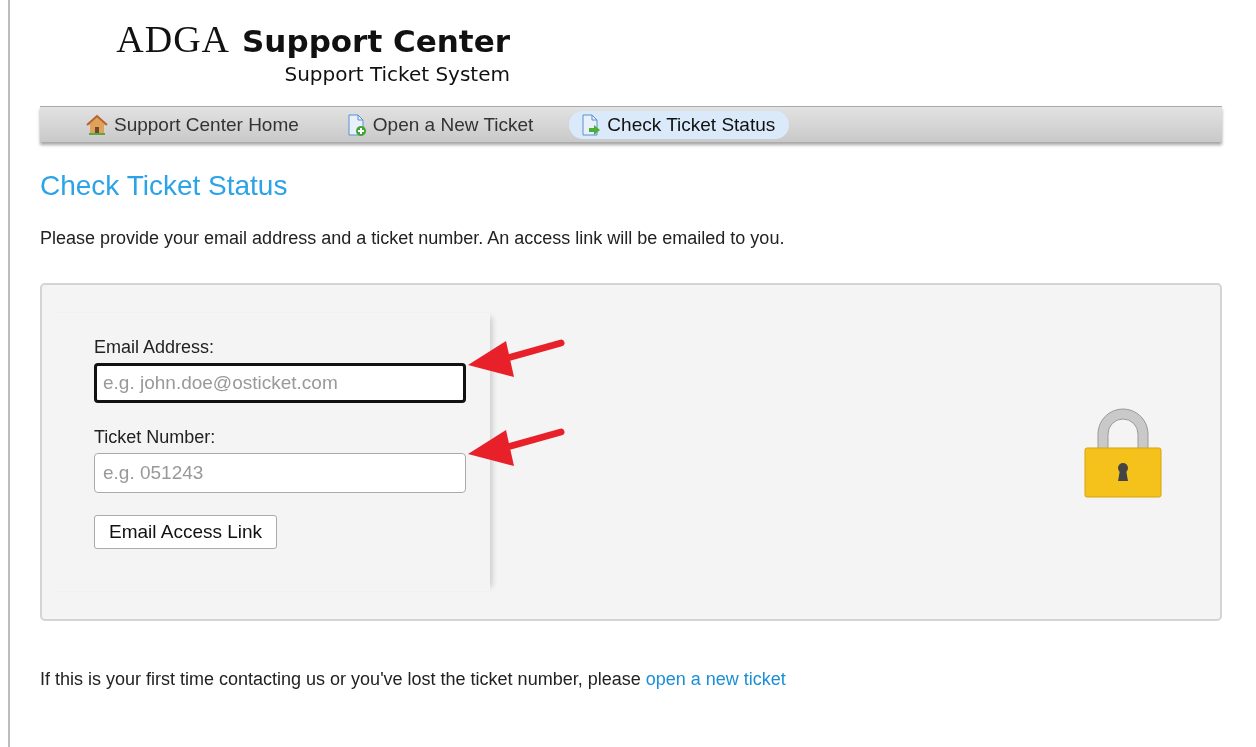  I want to click on nav-tab: Open a New Ticket, so click(441, 124).